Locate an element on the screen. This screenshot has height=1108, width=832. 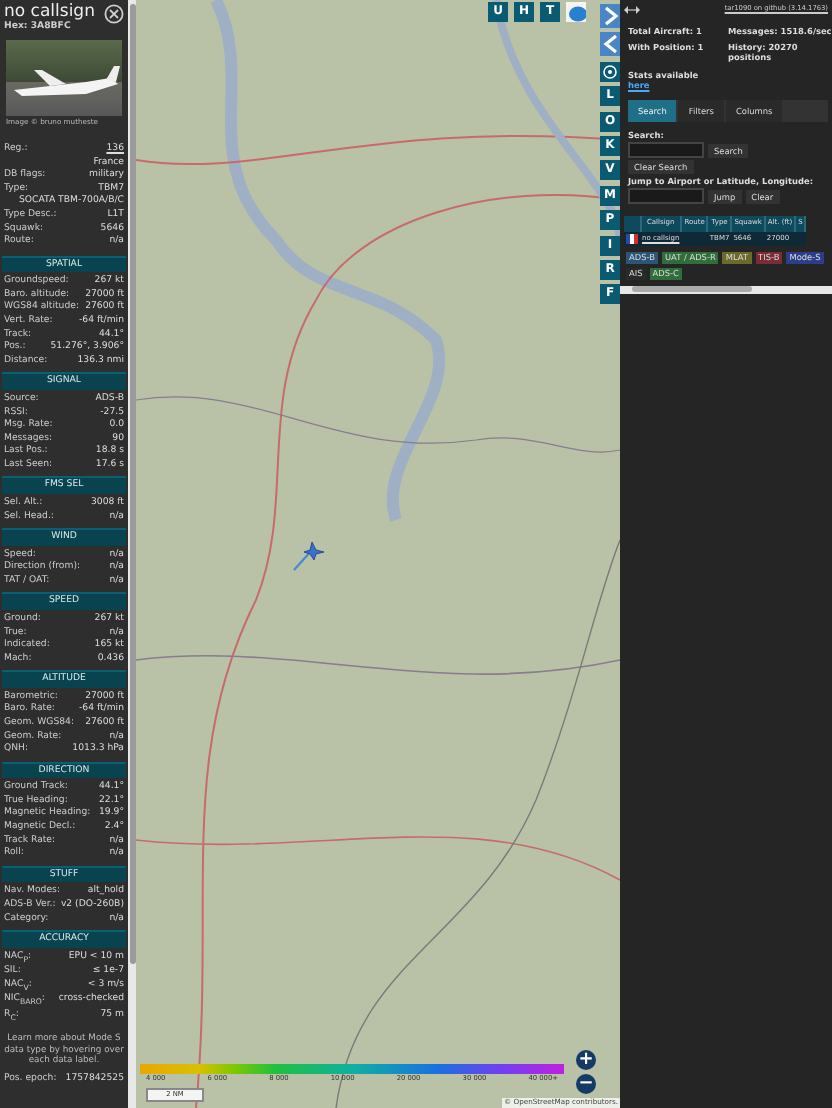
resize-icon is located at coordinates (632, 10).